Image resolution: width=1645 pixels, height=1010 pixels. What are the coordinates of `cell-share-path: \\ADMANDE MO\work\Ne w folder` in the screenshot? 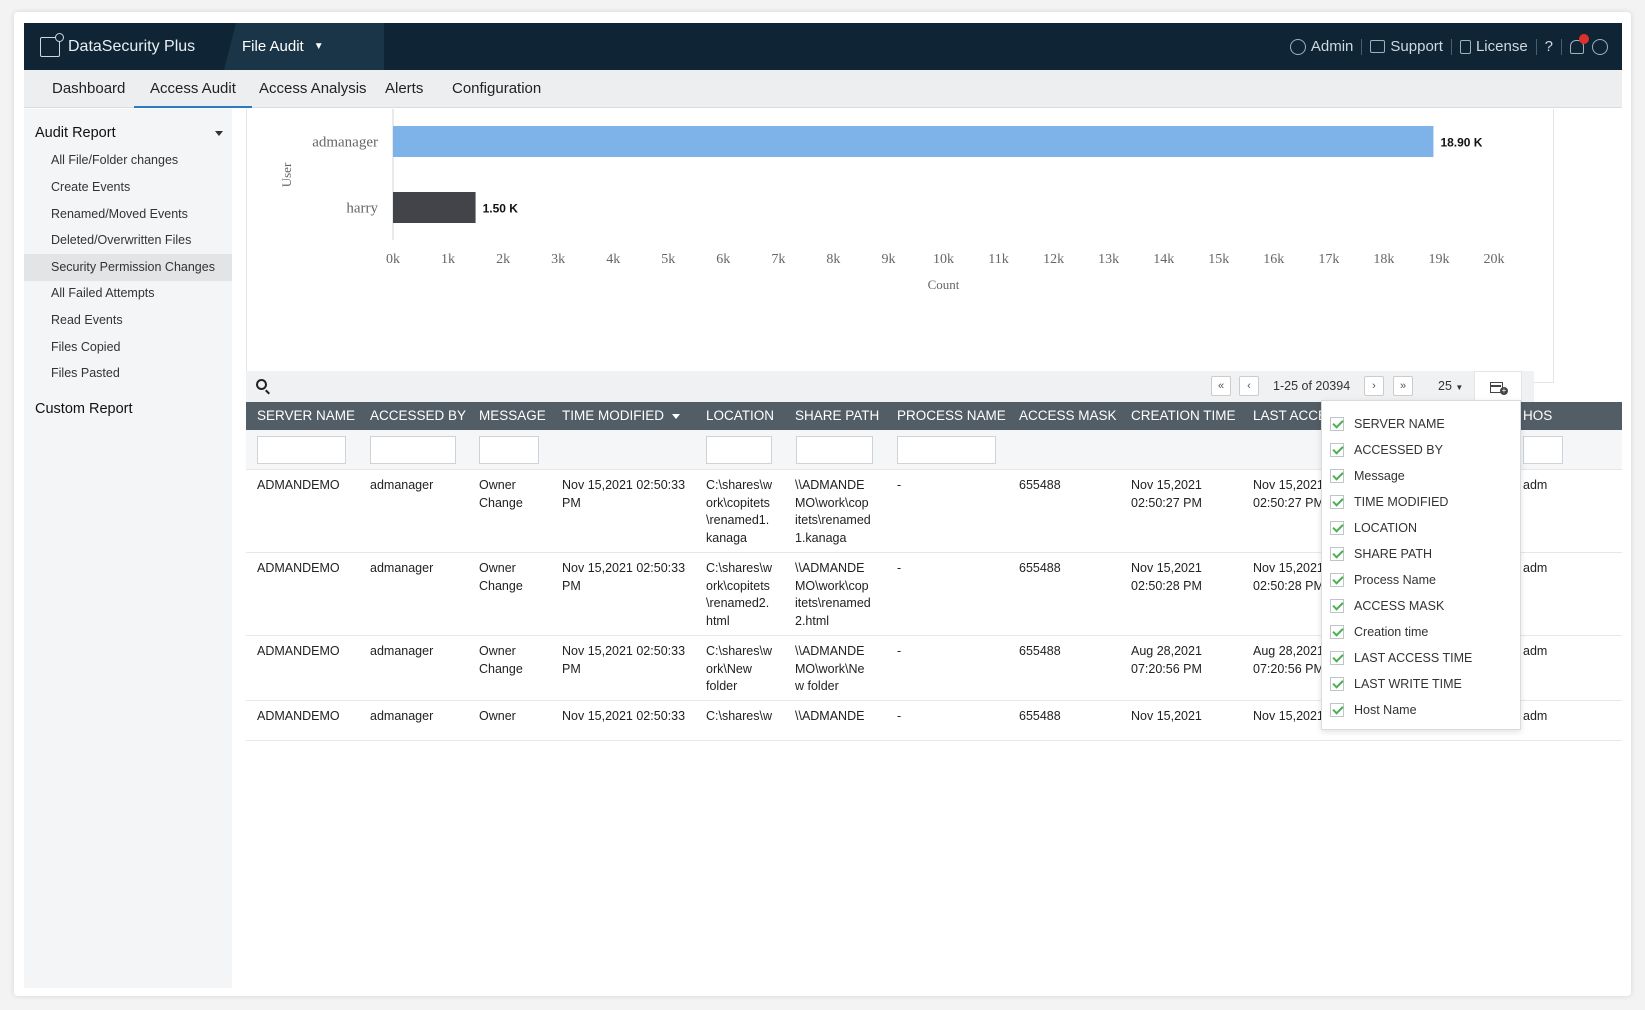 It's located at (830, 668).